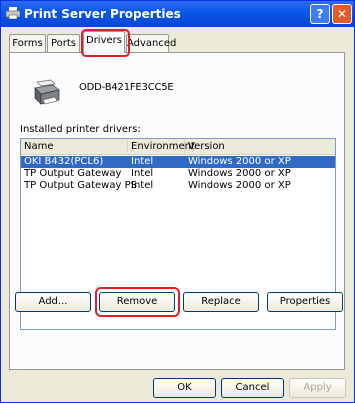 The image size is (355, 403). I want to click on server-name: ODD-B421FE3CC5E, so click(126, 87).